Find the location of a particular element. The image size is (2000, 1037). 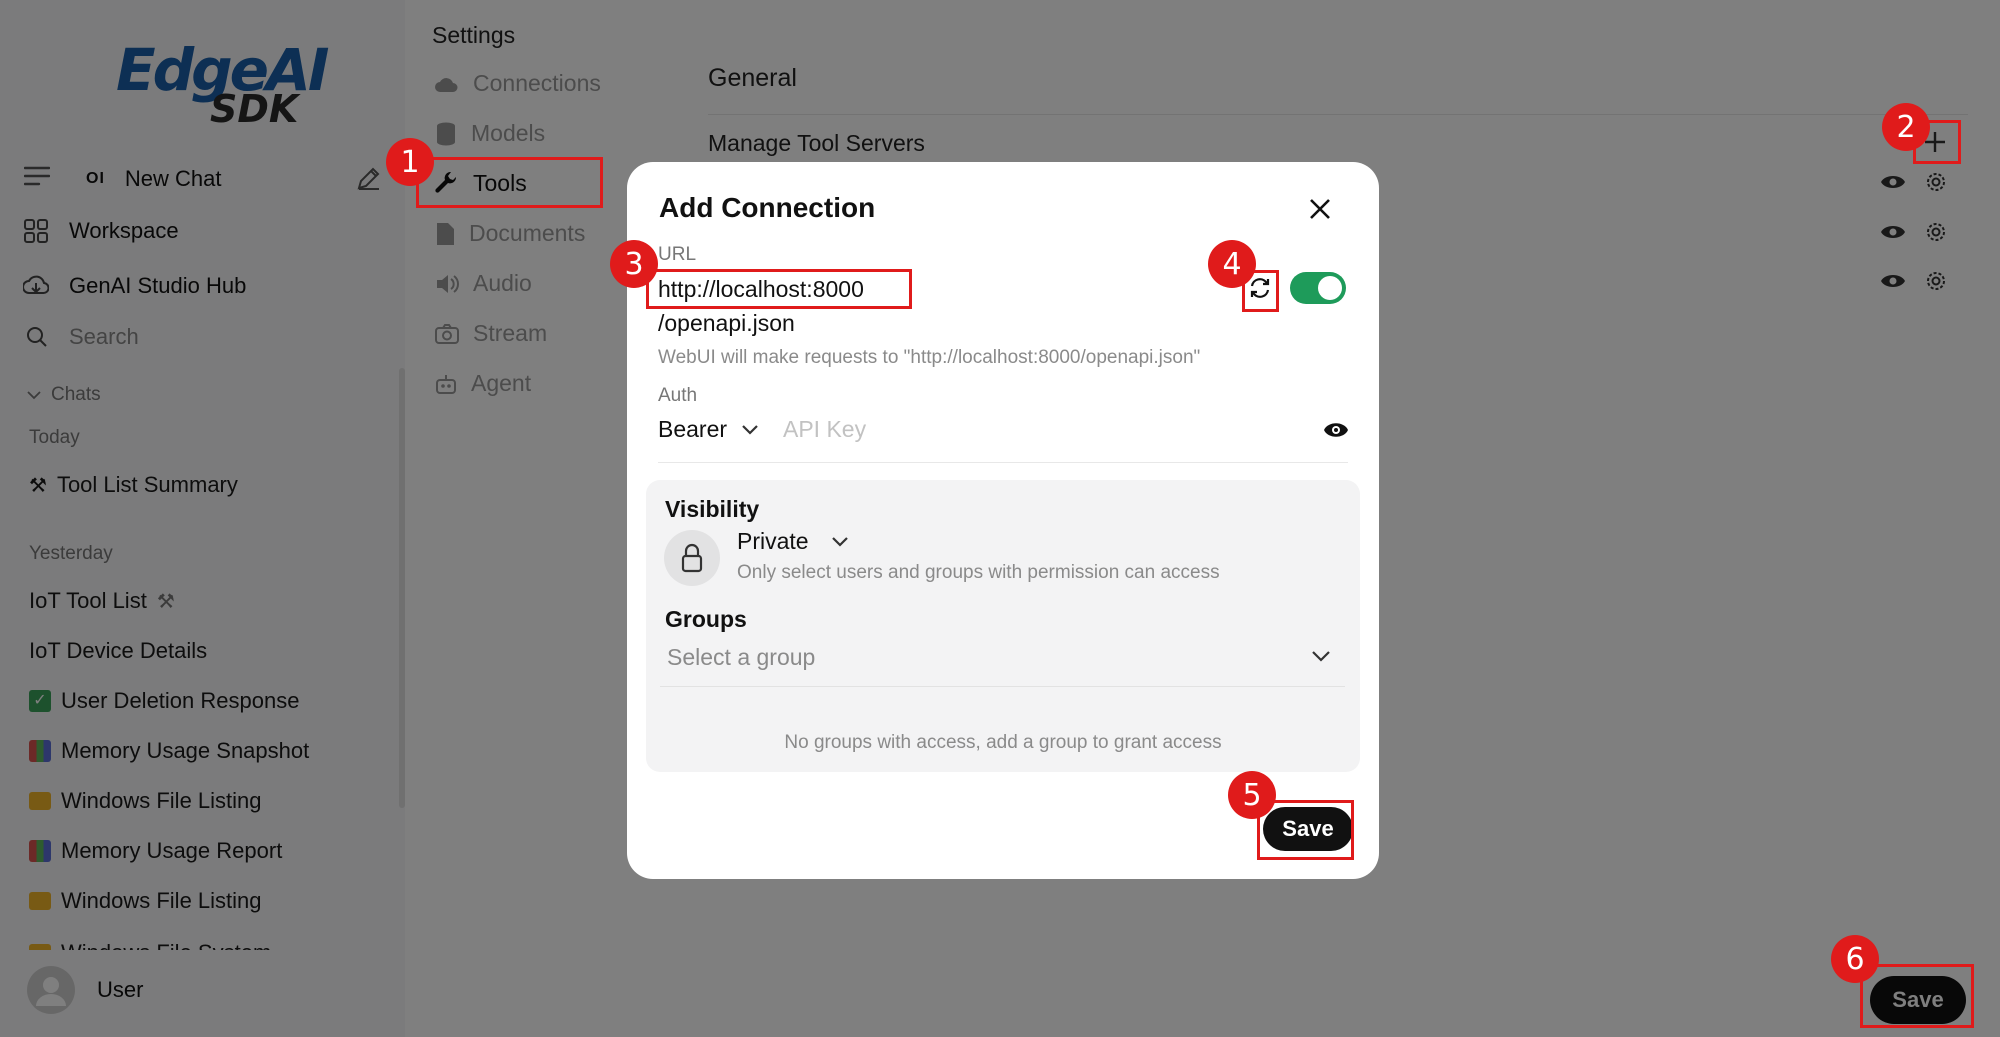

auth-divider is located at coordinates (1003, 462).